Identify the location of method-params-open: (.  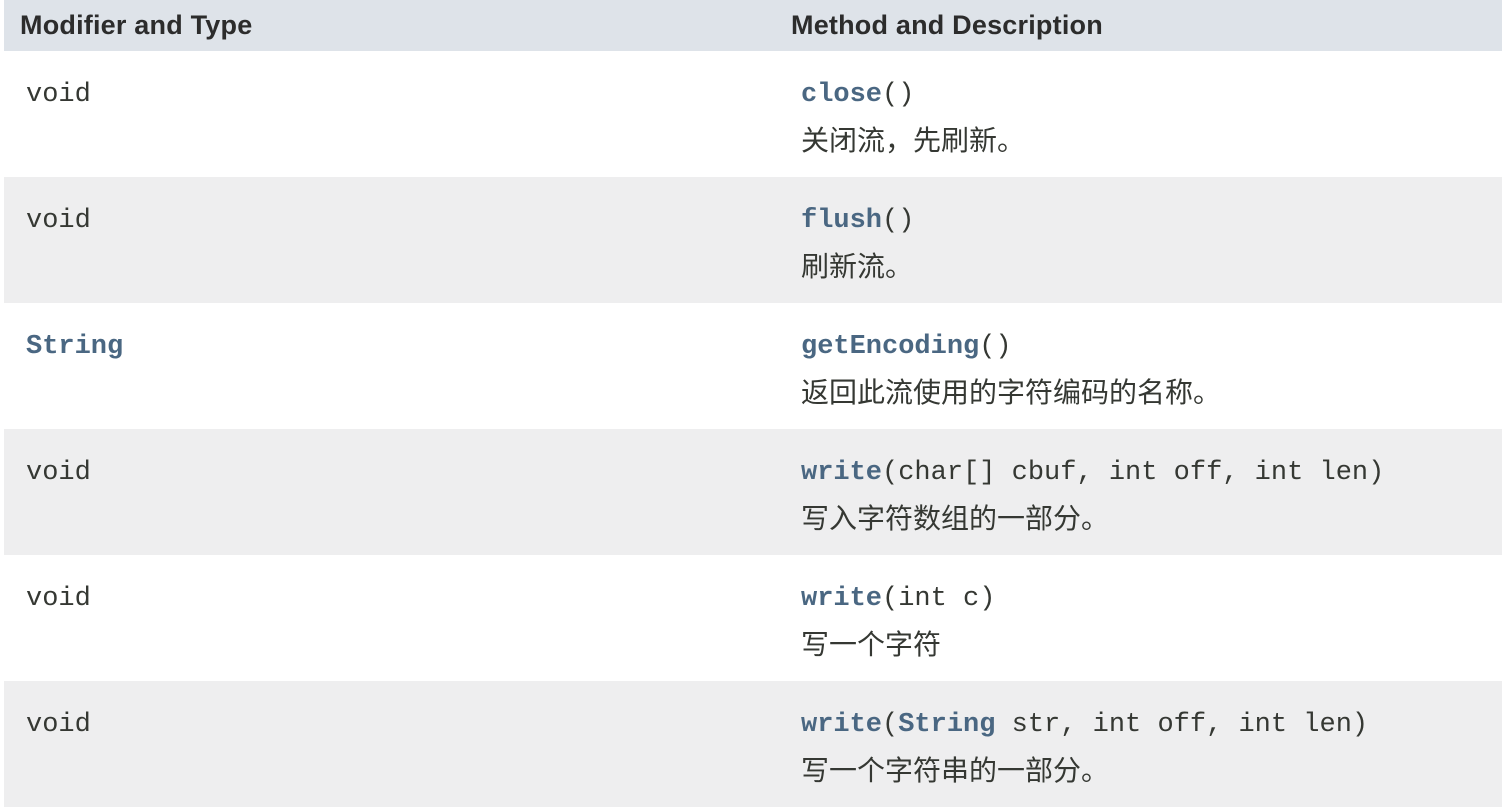
(890, 725).